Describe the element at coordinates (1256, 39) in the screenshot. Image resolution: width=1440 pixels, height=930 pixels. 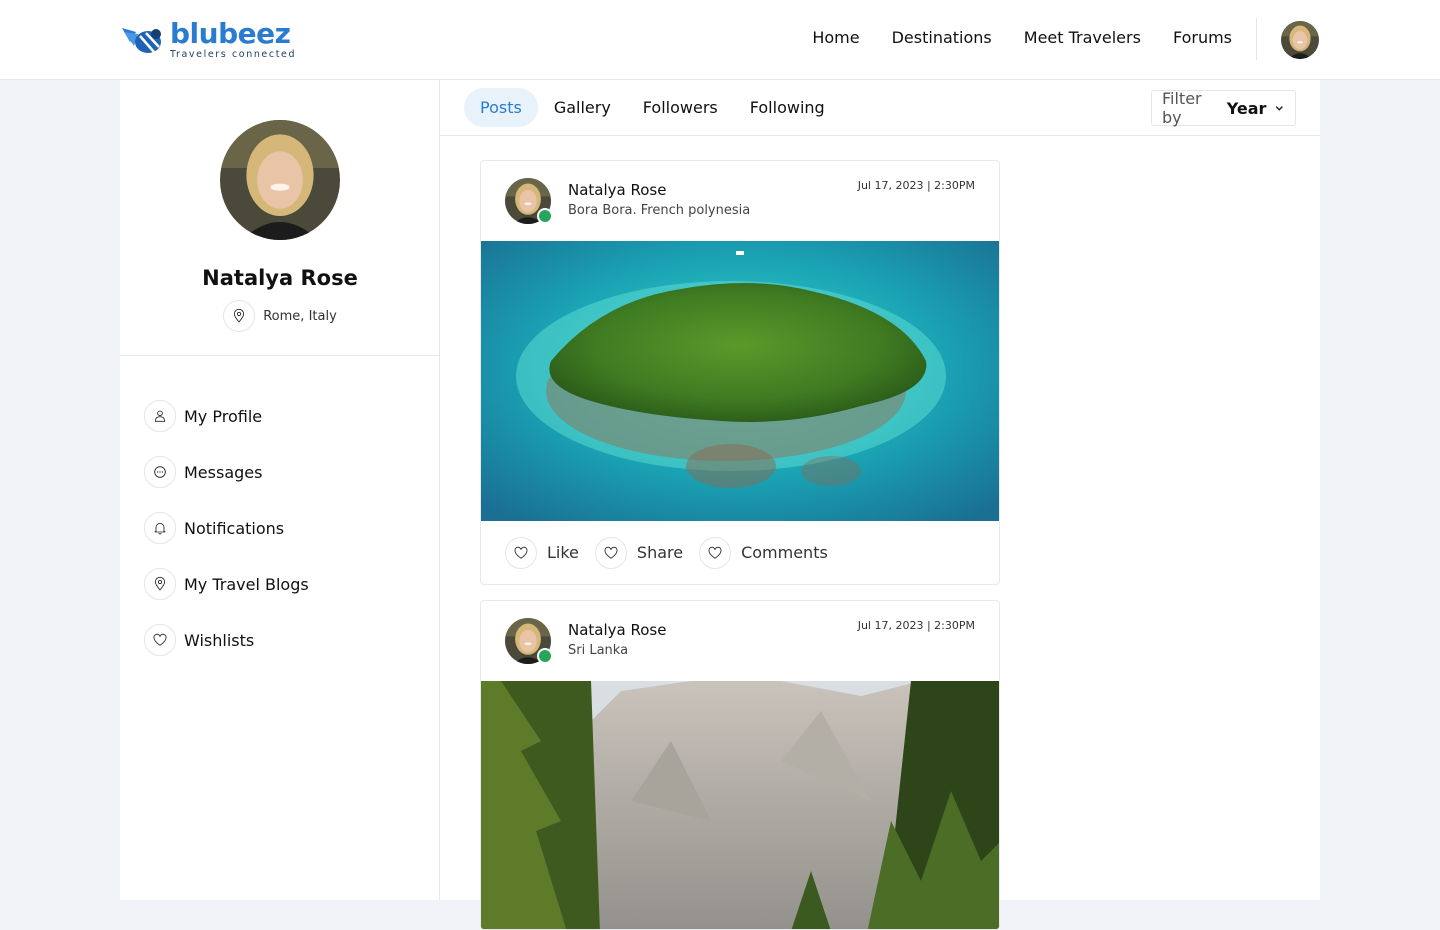
I see `nav-divider` at that location.